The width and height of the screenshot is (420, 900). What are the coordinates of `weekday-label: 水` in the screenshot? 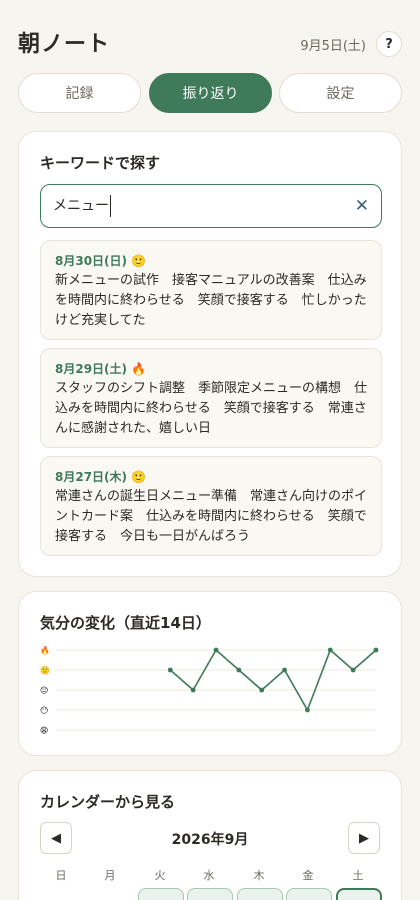 It's located at (209, 875).